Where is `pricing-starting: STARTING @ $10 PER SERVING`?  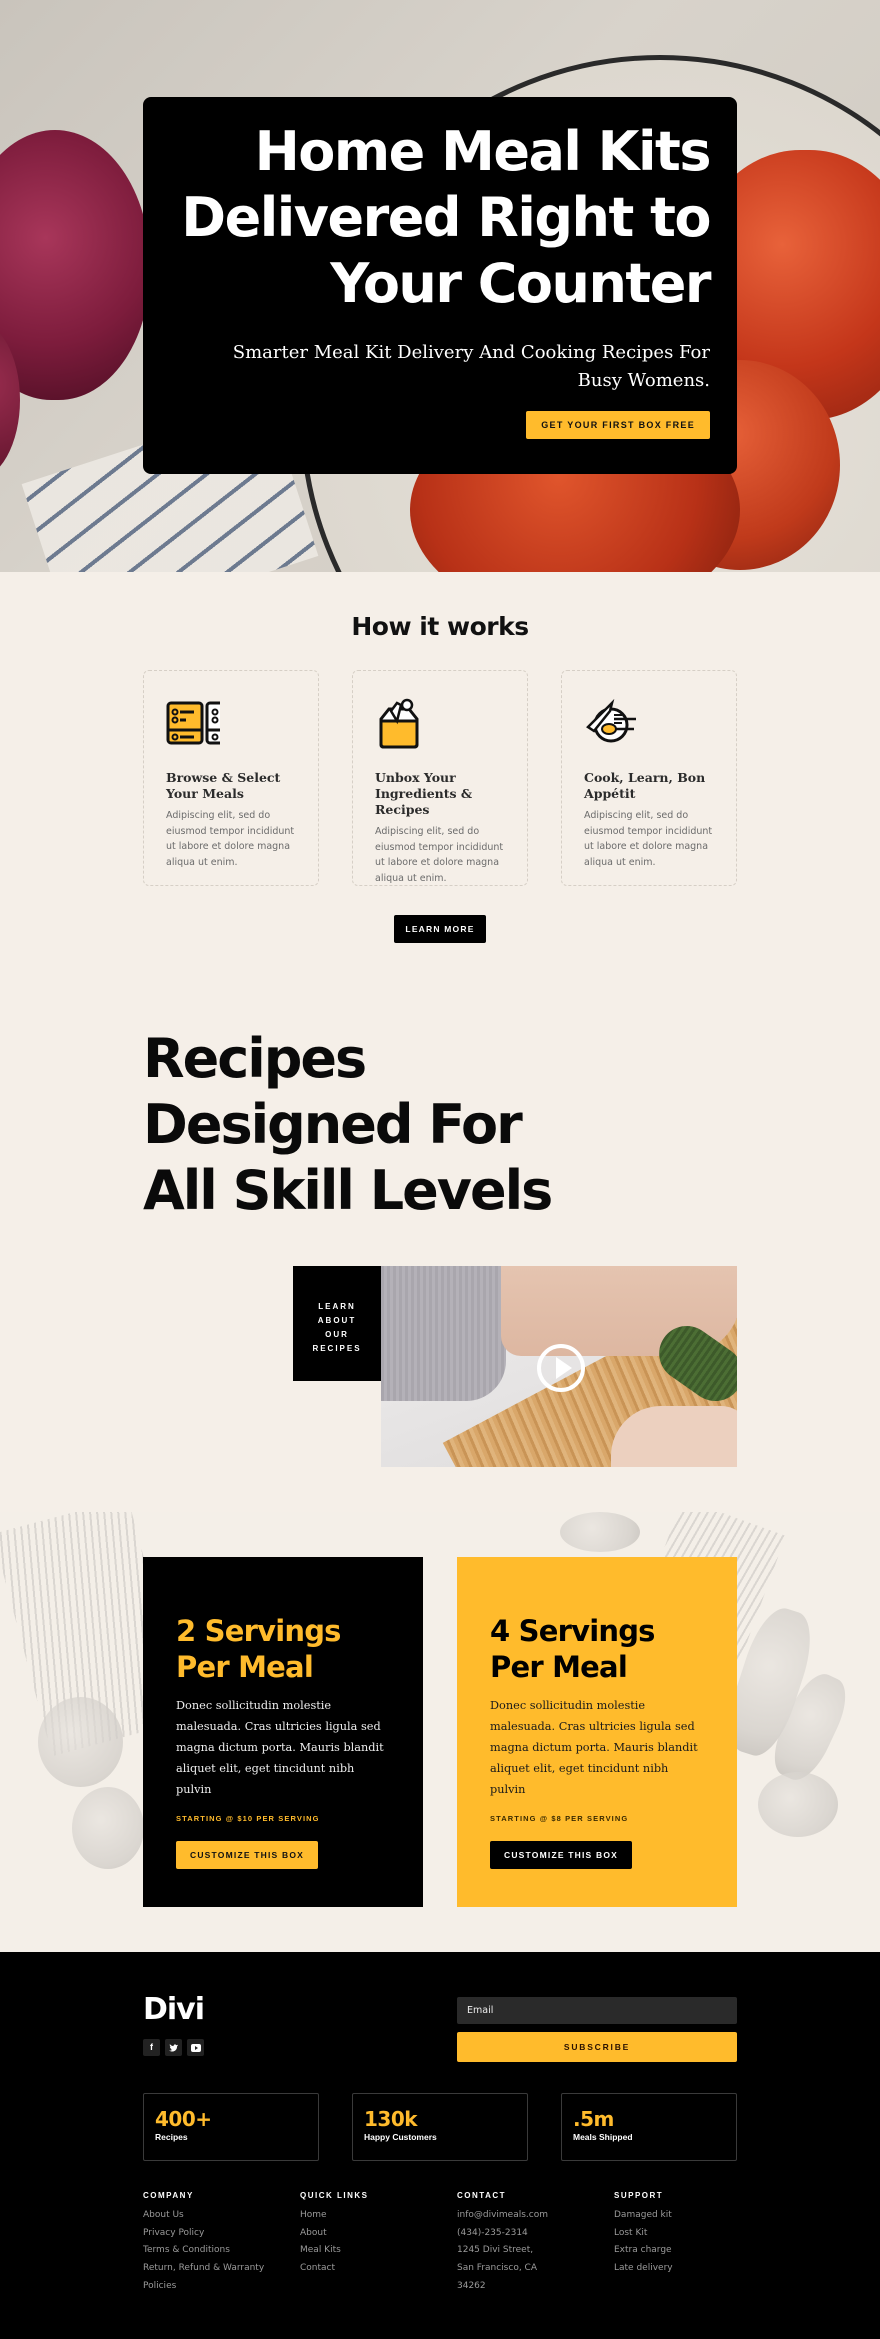
pricing-starting: STARTING @ $10 PER SERVING is located at coordinates (248, 1818).